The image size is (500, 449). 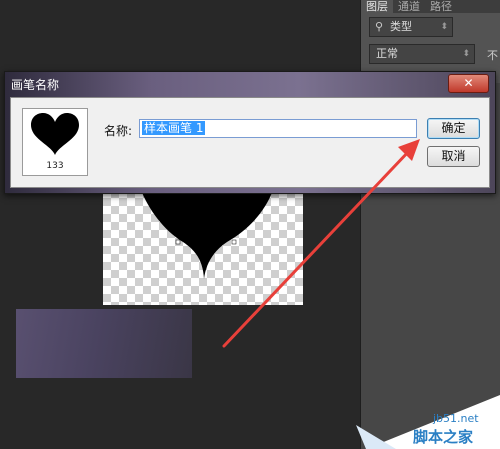 What do you see at coordinates (492, 55) in the screenshot?
I see `opacity-label: 不` at bounding box center [492, 55].